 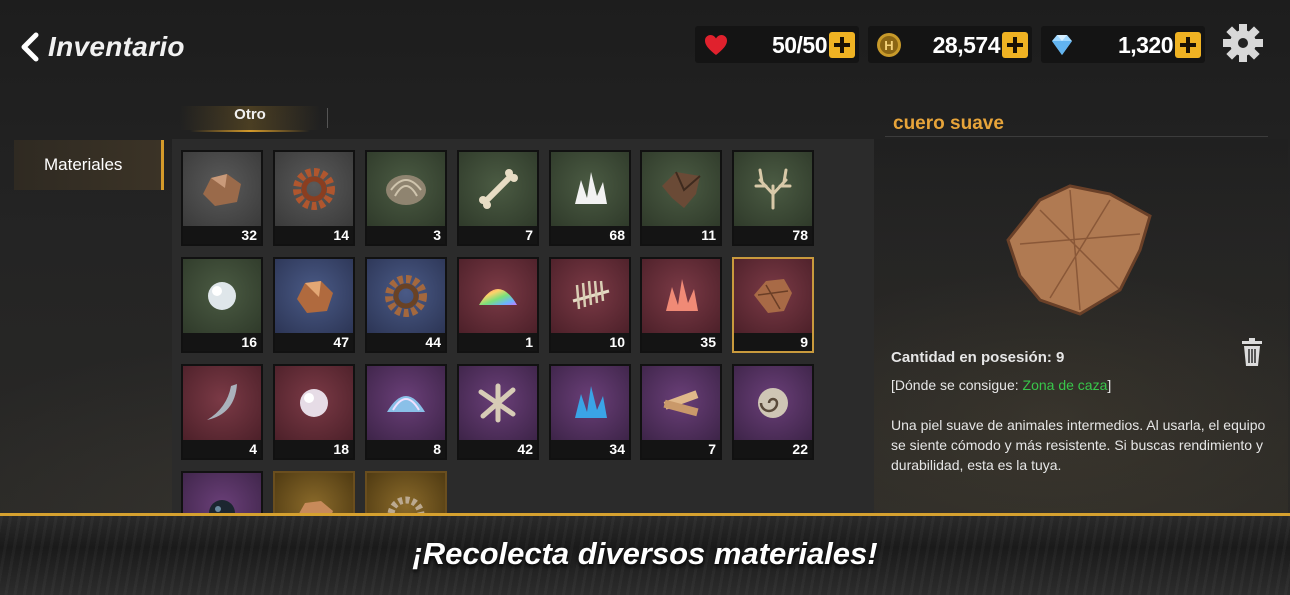 What do you see at coordinates (406, 190) in the screenshot?
I see `shell-icon` at bounding box center [406, 190].